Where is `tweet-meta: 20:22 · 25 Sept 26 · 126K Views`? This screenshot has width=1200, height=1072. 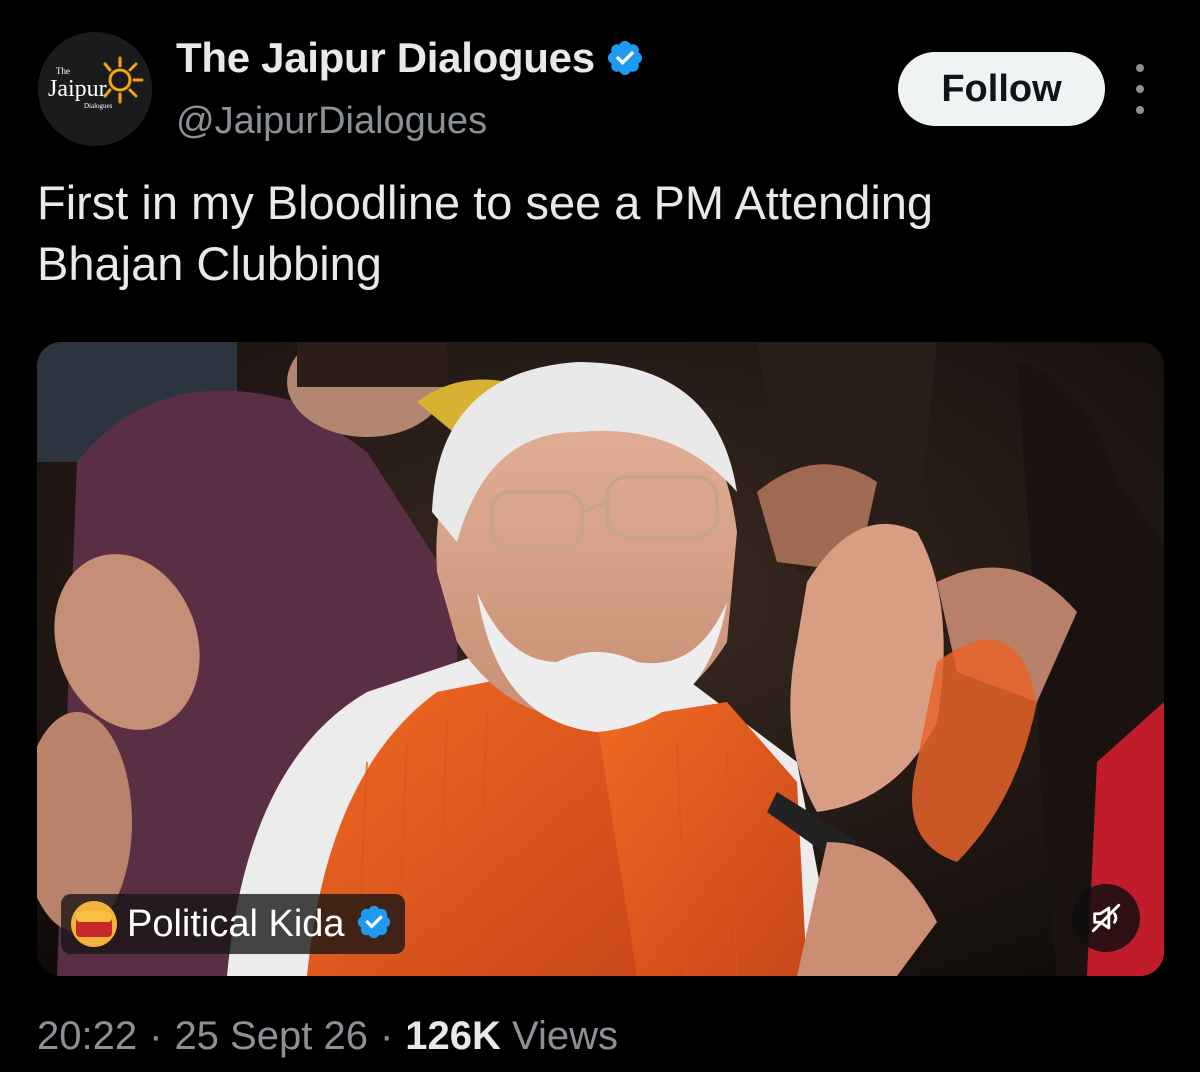
tweet-meta: 20:22 · 25 Sept 26 · 126K Views is located at coordinates (327, 1036).